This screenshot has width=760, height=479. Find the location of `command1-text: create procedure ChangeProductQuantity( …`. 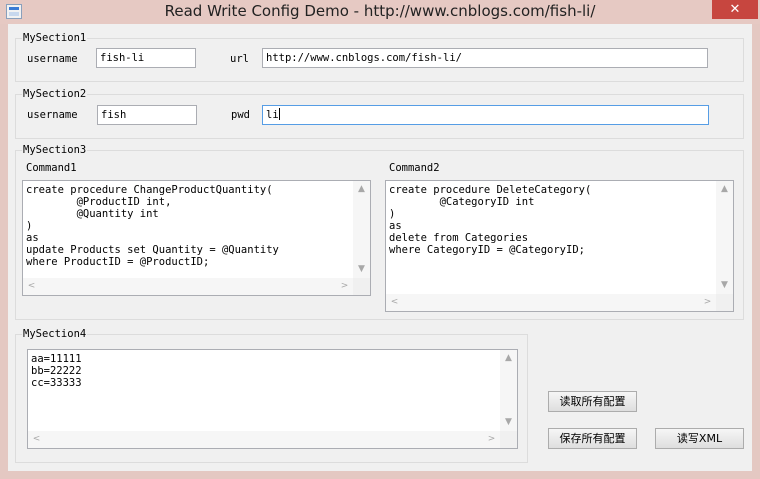

command1-text: create procedure ChangeProductQuantity( … is located at coordinates (152, 226).